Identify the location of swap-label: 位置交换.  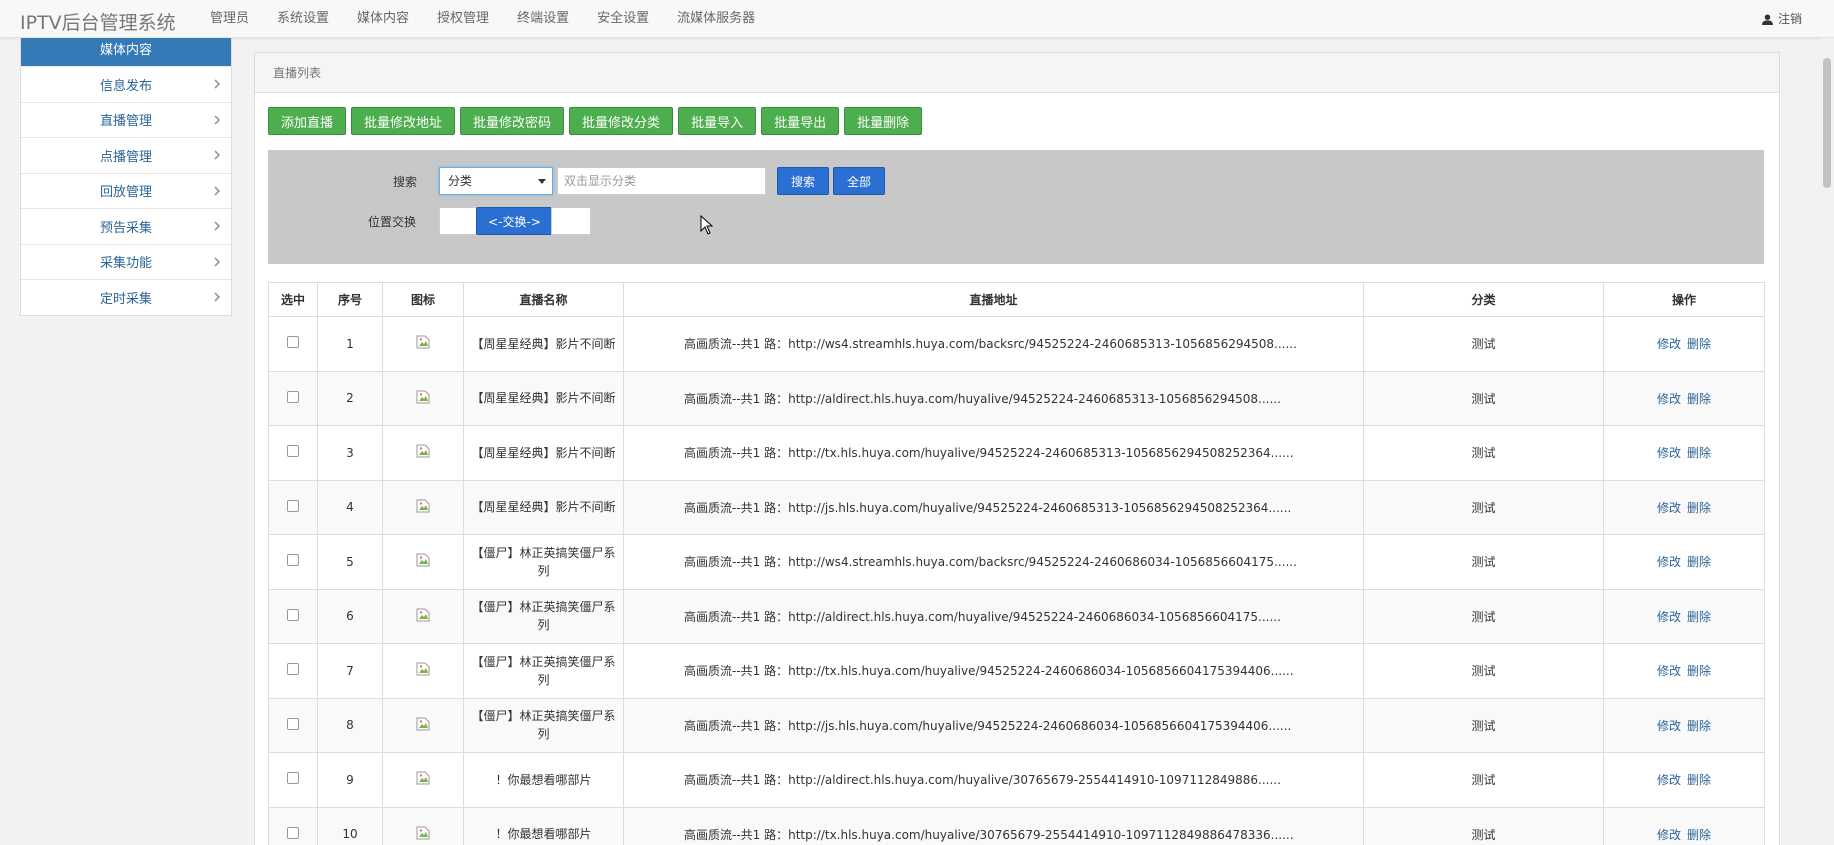
(392, 222).